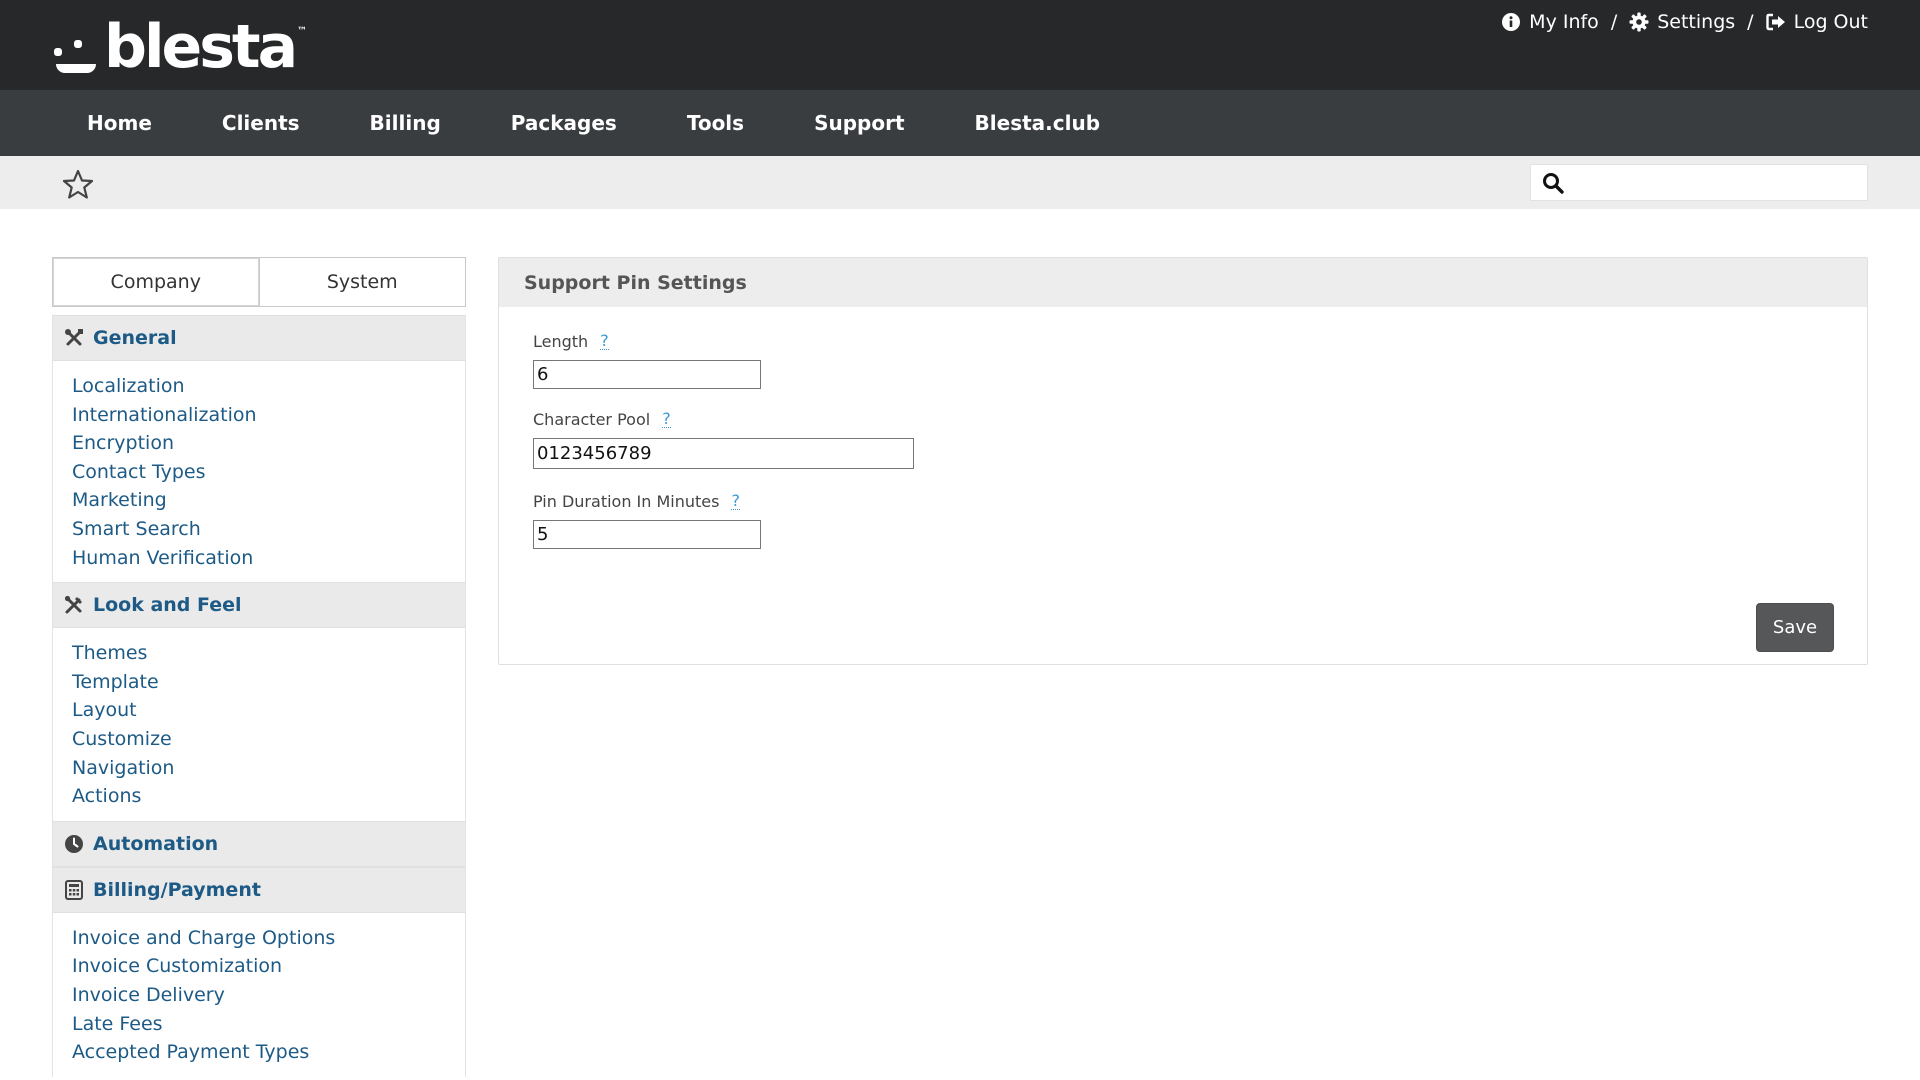 This screenshot has height=1080, width=1920. I want to click on sidebar-item-invoice-delivery: Invoice Delivery, so click(268, 995).